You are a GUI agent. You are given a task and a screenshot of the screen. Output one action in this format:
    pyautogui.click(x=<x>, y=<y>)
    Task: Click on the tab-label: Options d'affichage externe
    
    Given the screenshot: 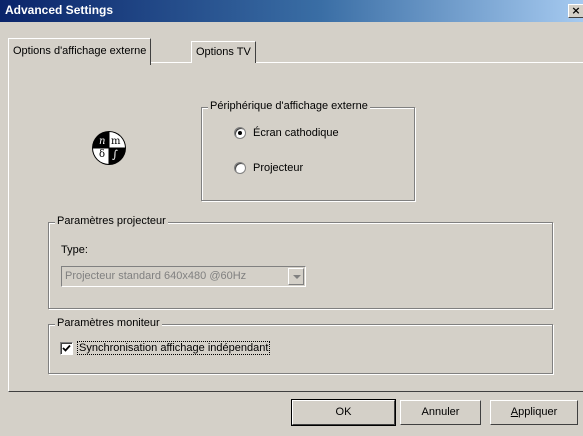 What is the action you would take?
    pyautogui.click(x=80, y=51)
    